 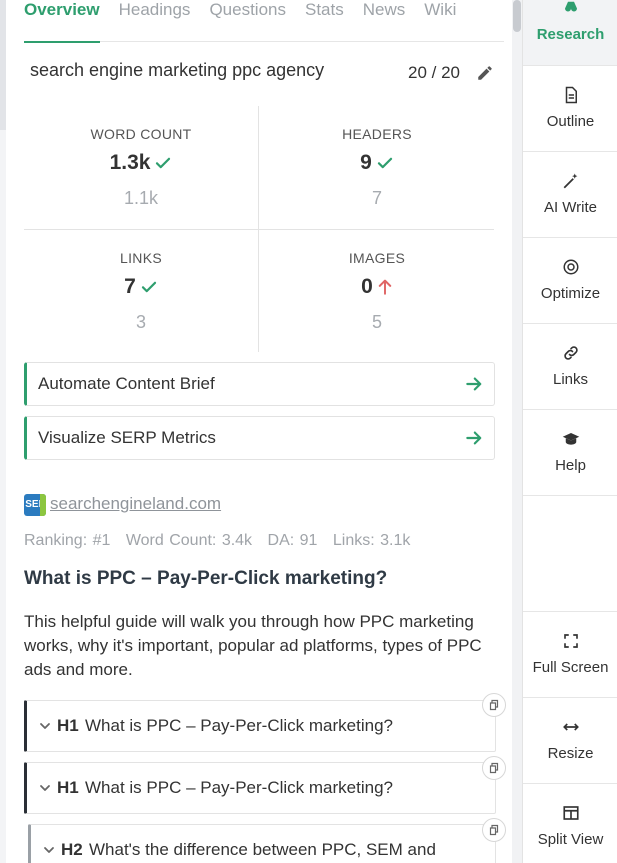 What do you see at coordinates (570, 195) in the screenshot?
I see `sidebar-item-ai-write: AI Write` at bounding box center [570, 195].